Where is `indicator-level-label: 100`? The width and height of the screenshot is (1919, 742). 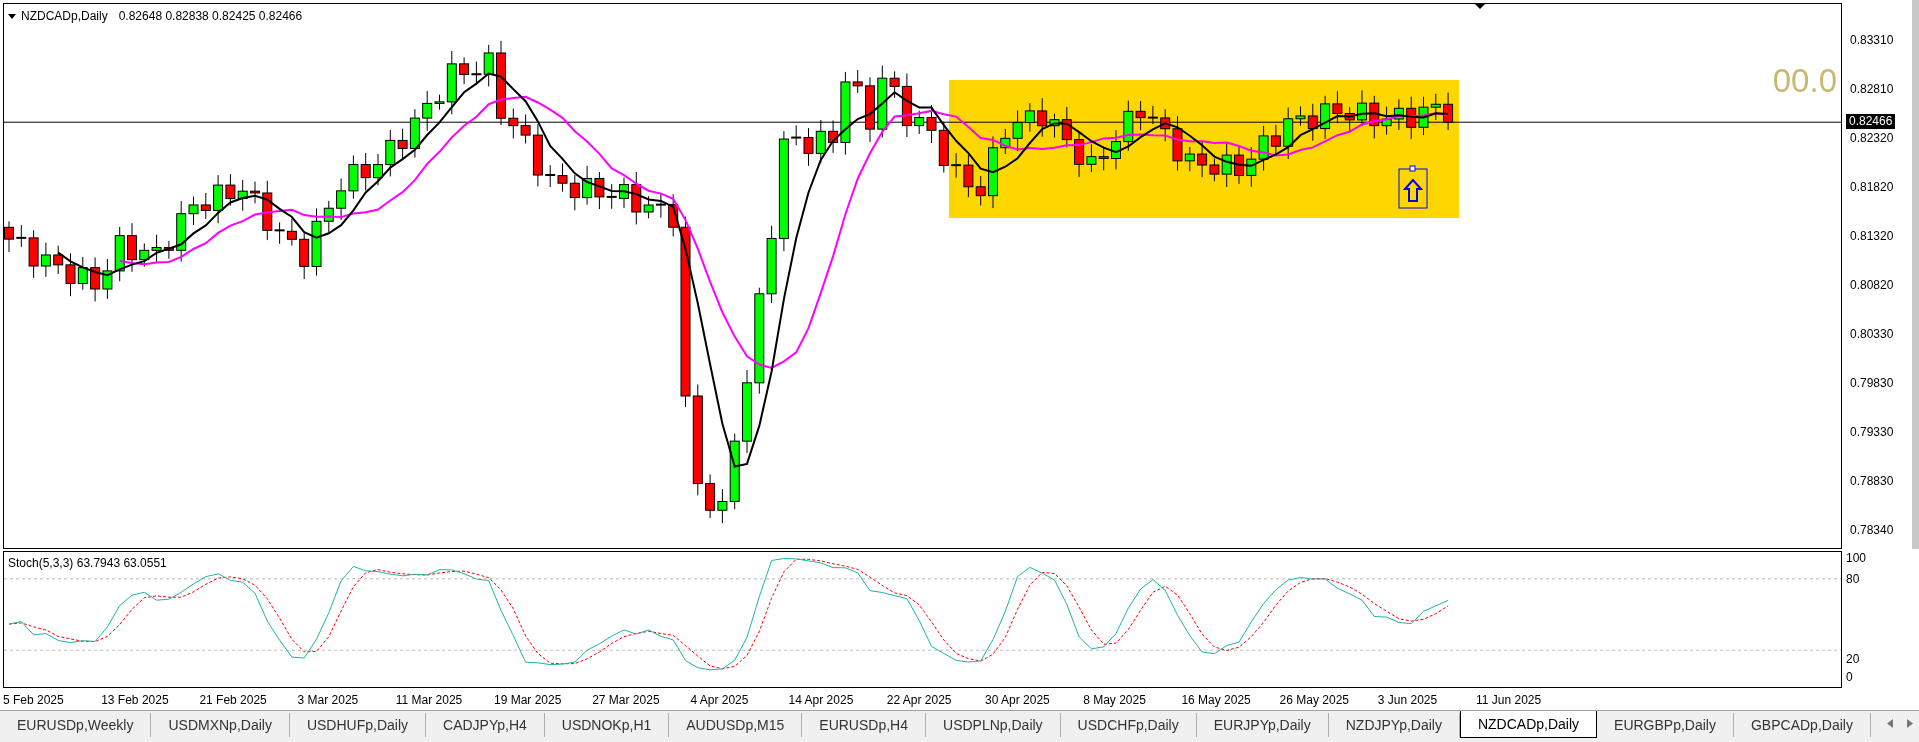 indicator-level-label: 100 is located at coordinates (1856, 558).